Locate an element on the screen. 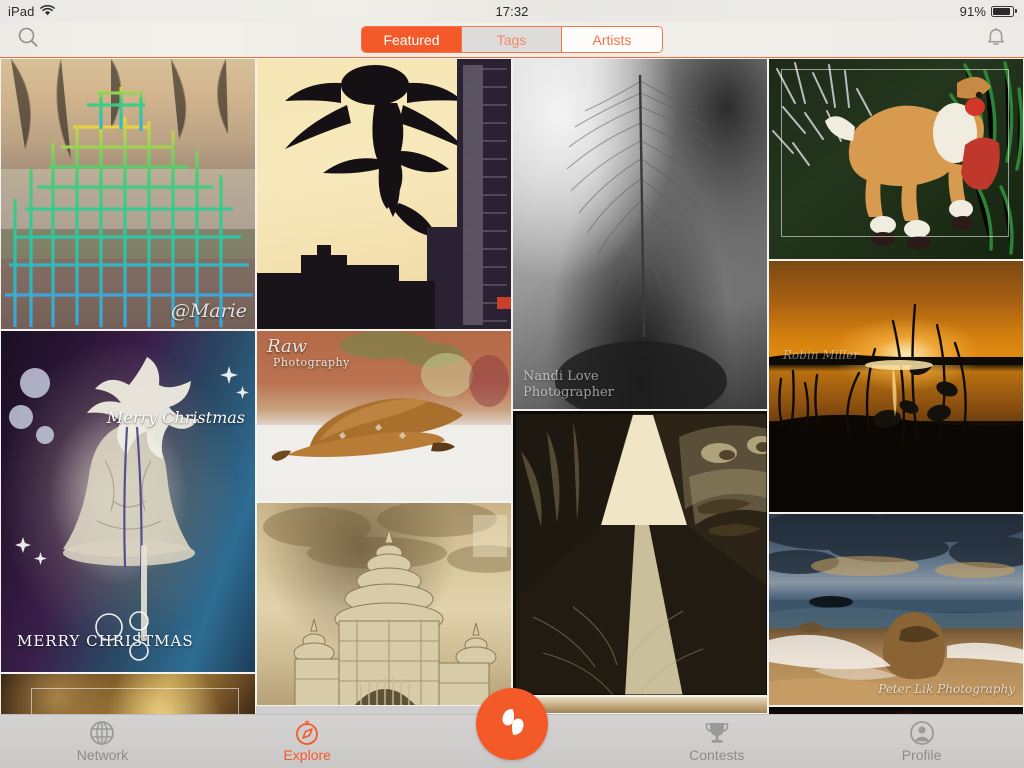 The width and height of the screenshot is (1024, 768). tab-network: Network is located at coordinates (102, 741).